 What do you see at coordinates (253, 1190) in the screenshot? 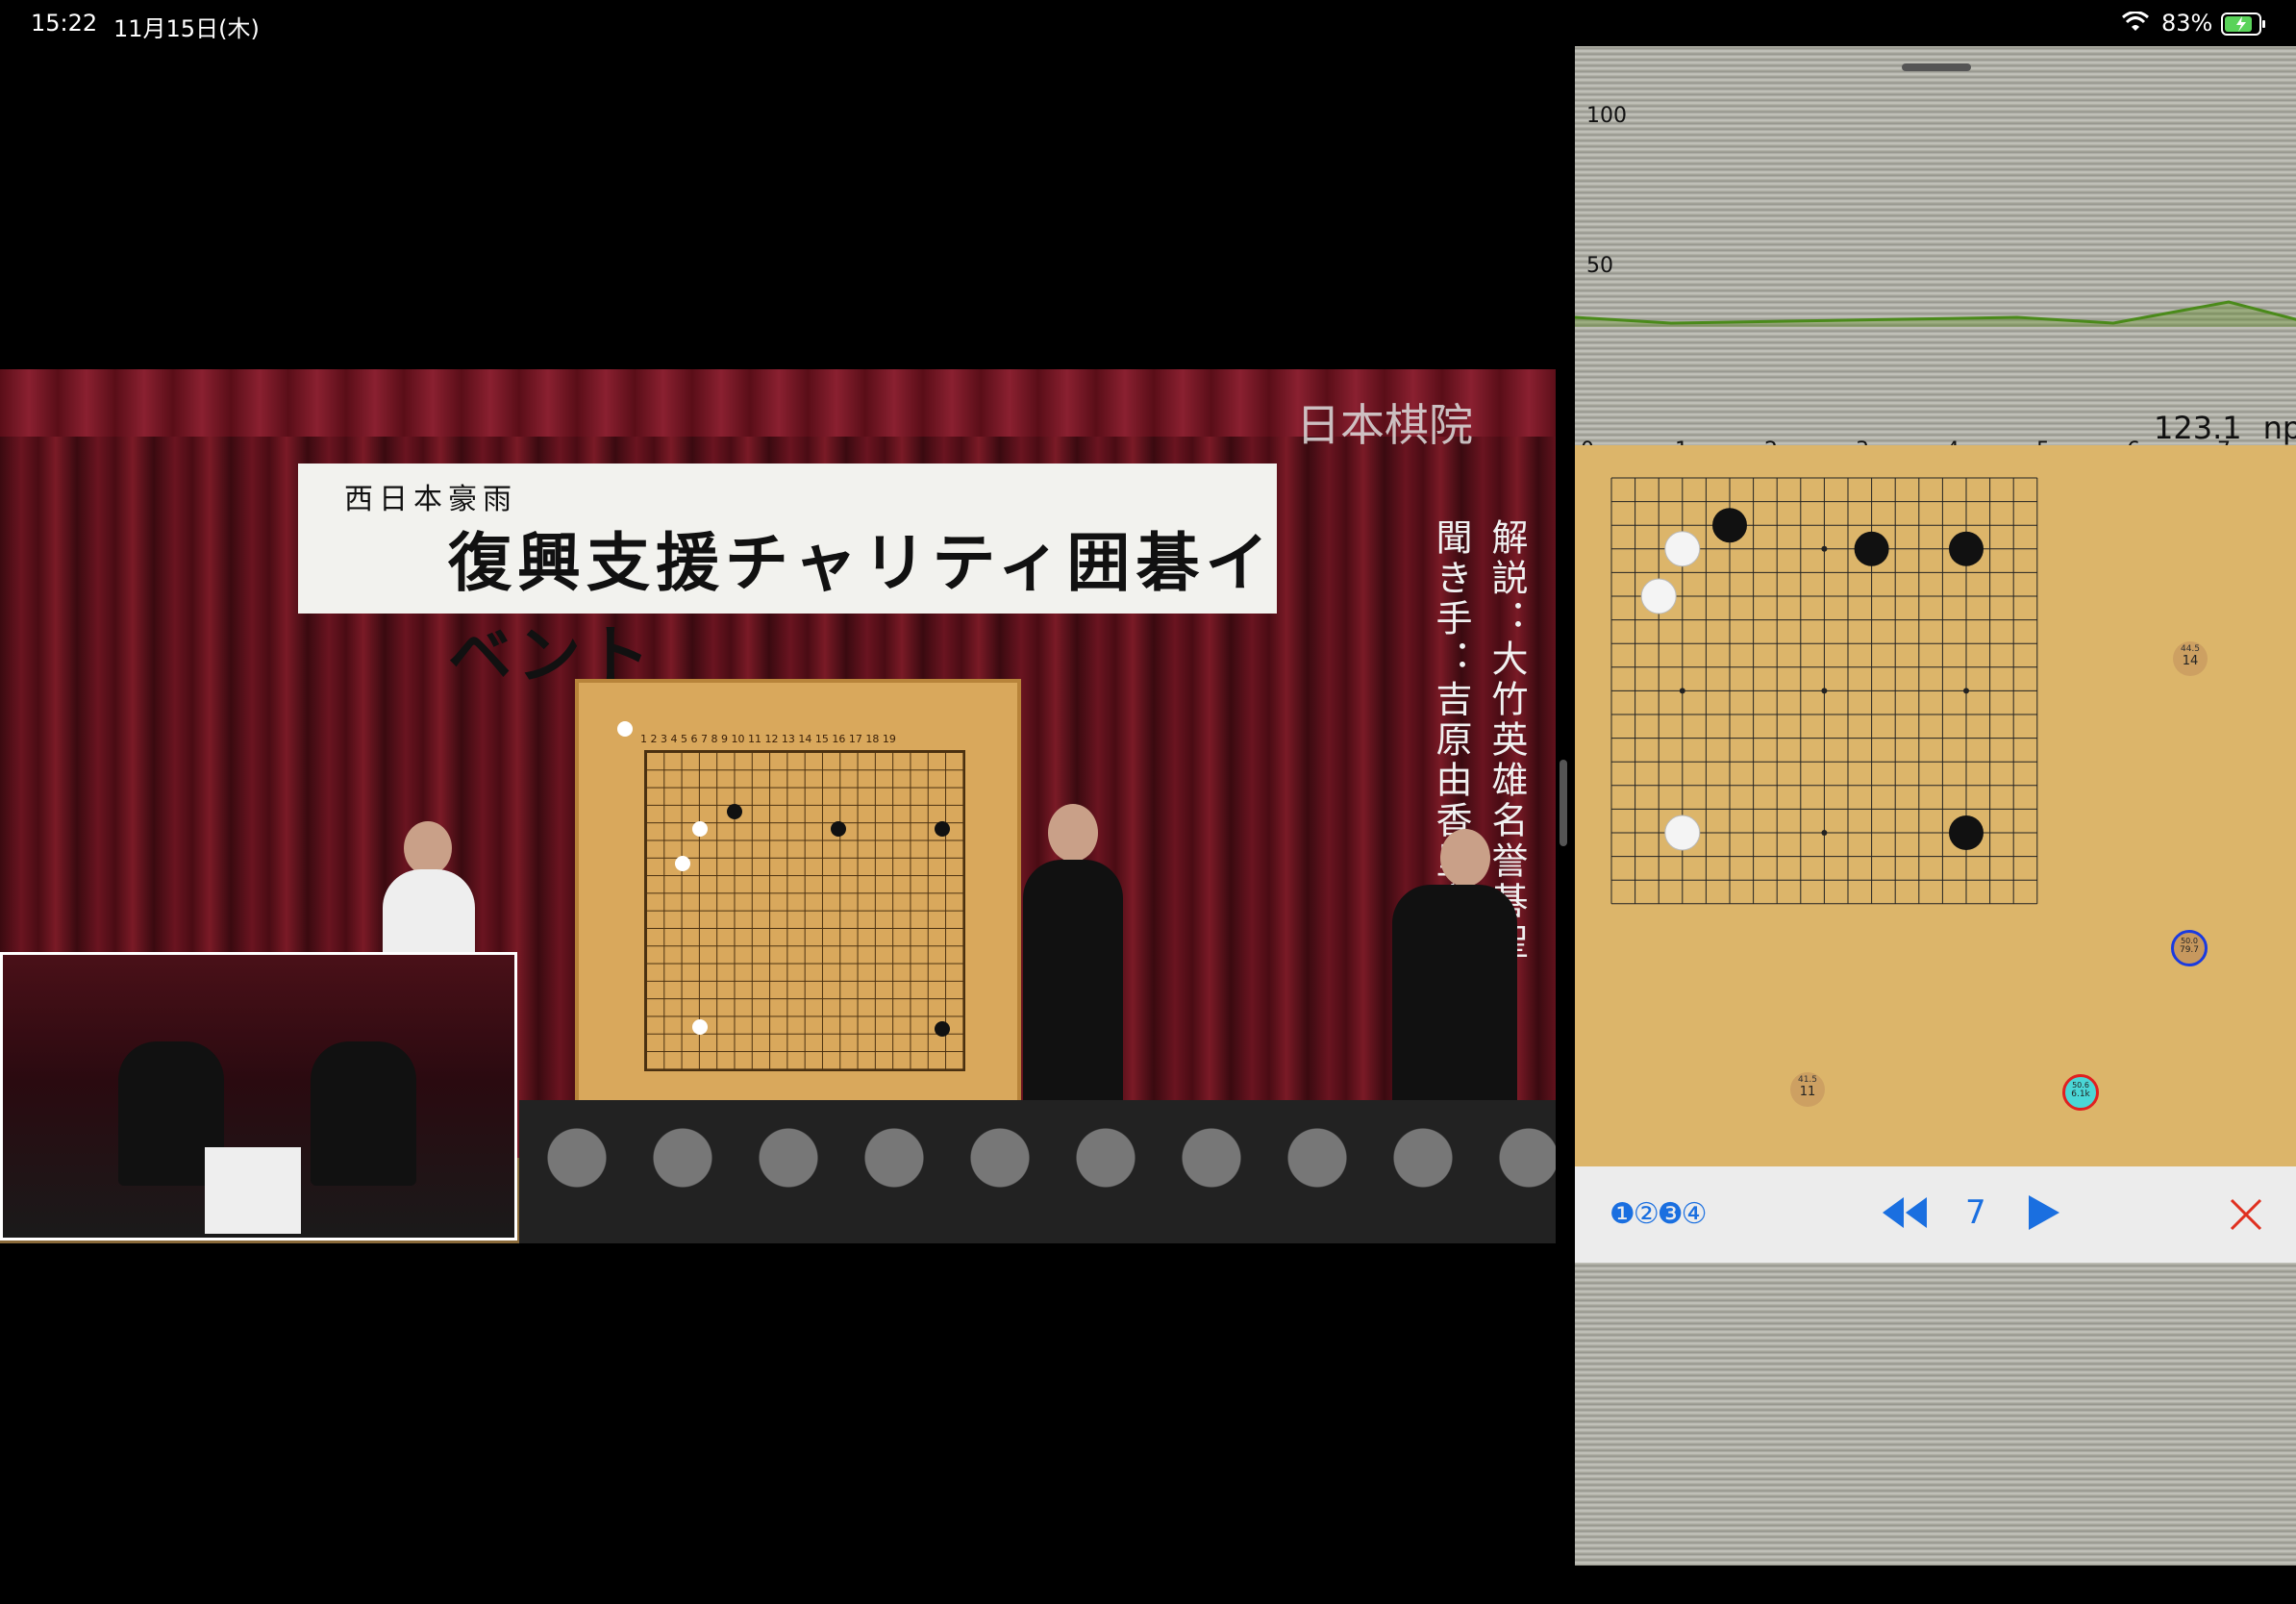
I see `pip-table` at bounding box center [253, 1190].